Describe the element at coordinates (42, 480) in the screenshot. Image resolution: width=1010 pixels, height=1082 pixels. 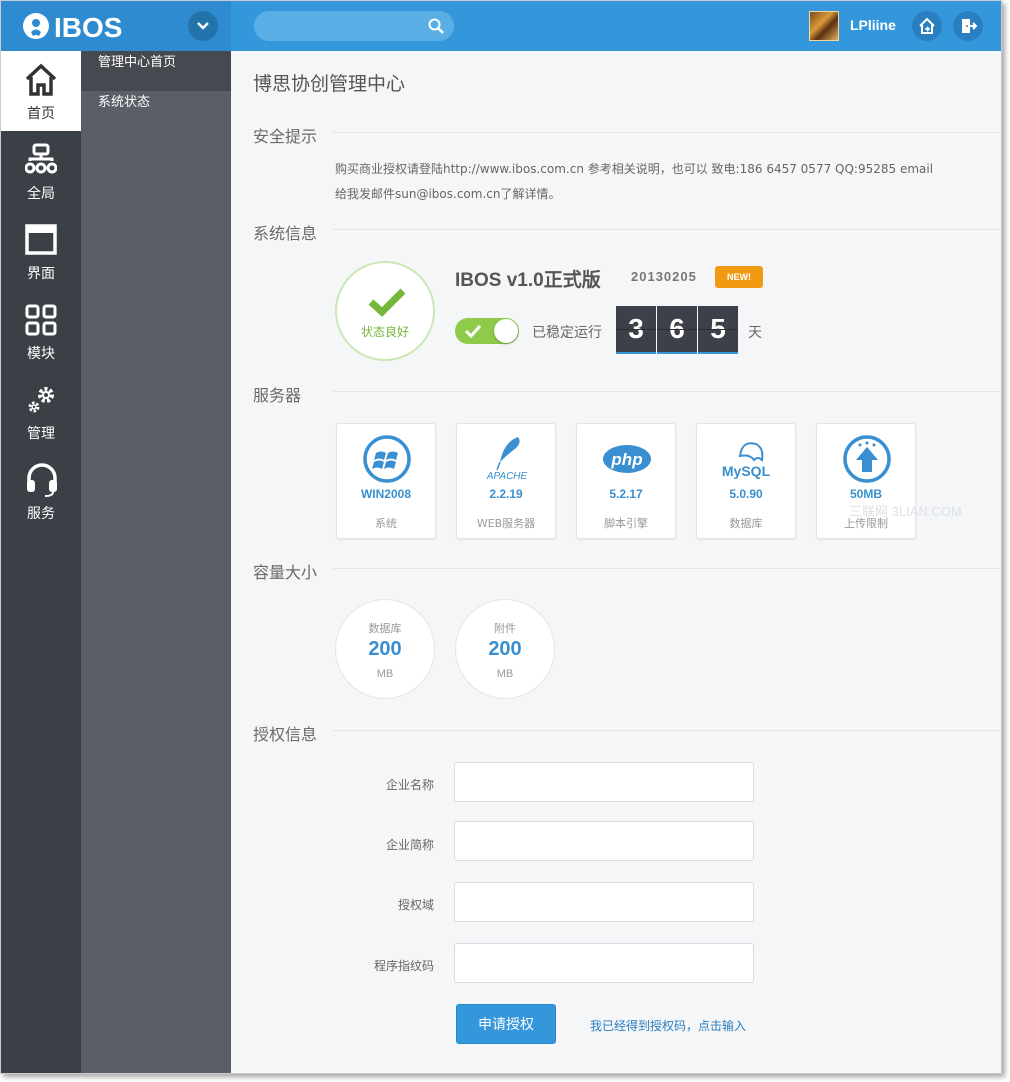
I see `headset-icon` at that location.